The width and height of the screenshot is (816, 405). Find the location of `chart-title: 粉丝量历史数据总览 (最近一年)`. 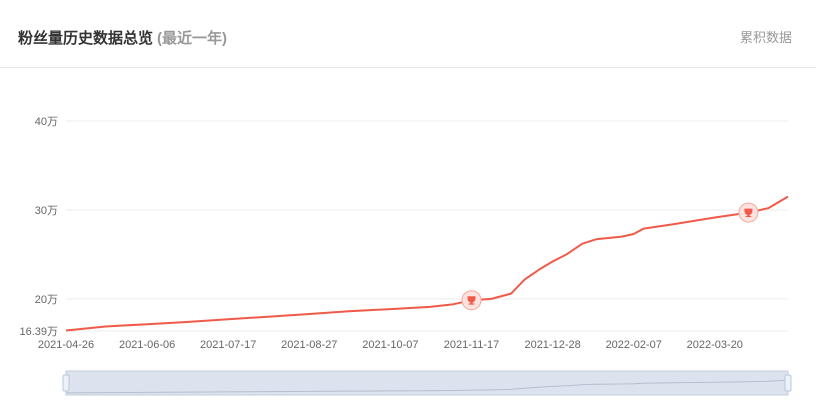

chart-title: 粉丝量历史数据总览 (最近一年) is located at coordinates (122, 37).